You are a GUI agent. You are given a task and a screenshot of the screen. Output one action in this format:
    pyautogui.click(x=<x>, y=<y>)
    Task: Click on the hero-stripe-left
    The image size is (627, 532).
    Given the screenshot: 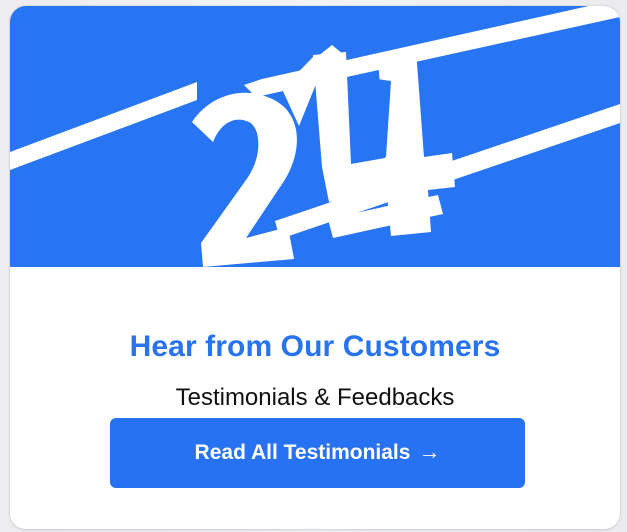 What is the action you would take?
    pyautogui.click(x=103, y=126)
    